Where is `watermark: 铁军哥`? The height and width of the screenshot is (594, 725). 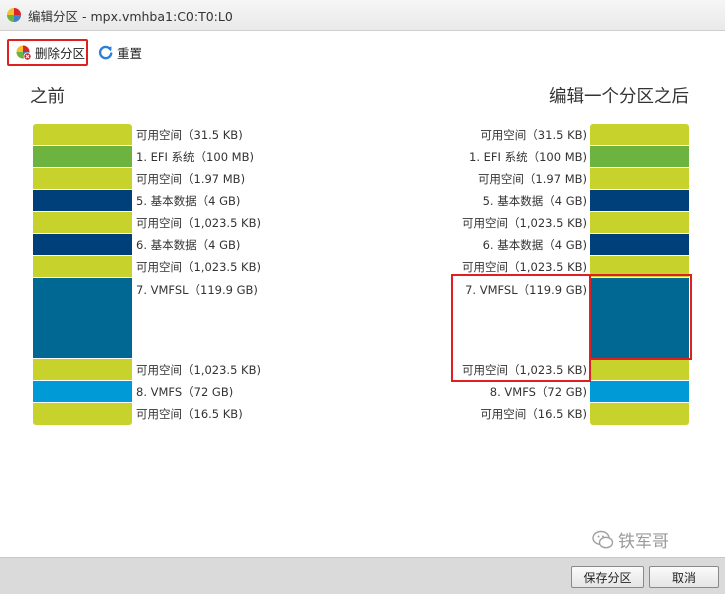
watermark: 铁军哥 is located at coordinates (630, 539).